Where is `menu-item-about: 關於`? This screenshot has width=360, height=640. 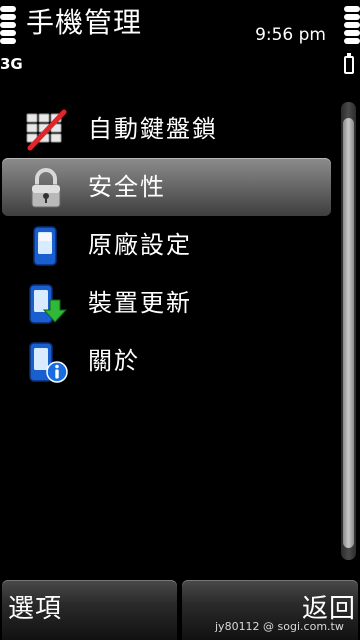 menu-item-about: 關於 is located at coordinates (166, 361).